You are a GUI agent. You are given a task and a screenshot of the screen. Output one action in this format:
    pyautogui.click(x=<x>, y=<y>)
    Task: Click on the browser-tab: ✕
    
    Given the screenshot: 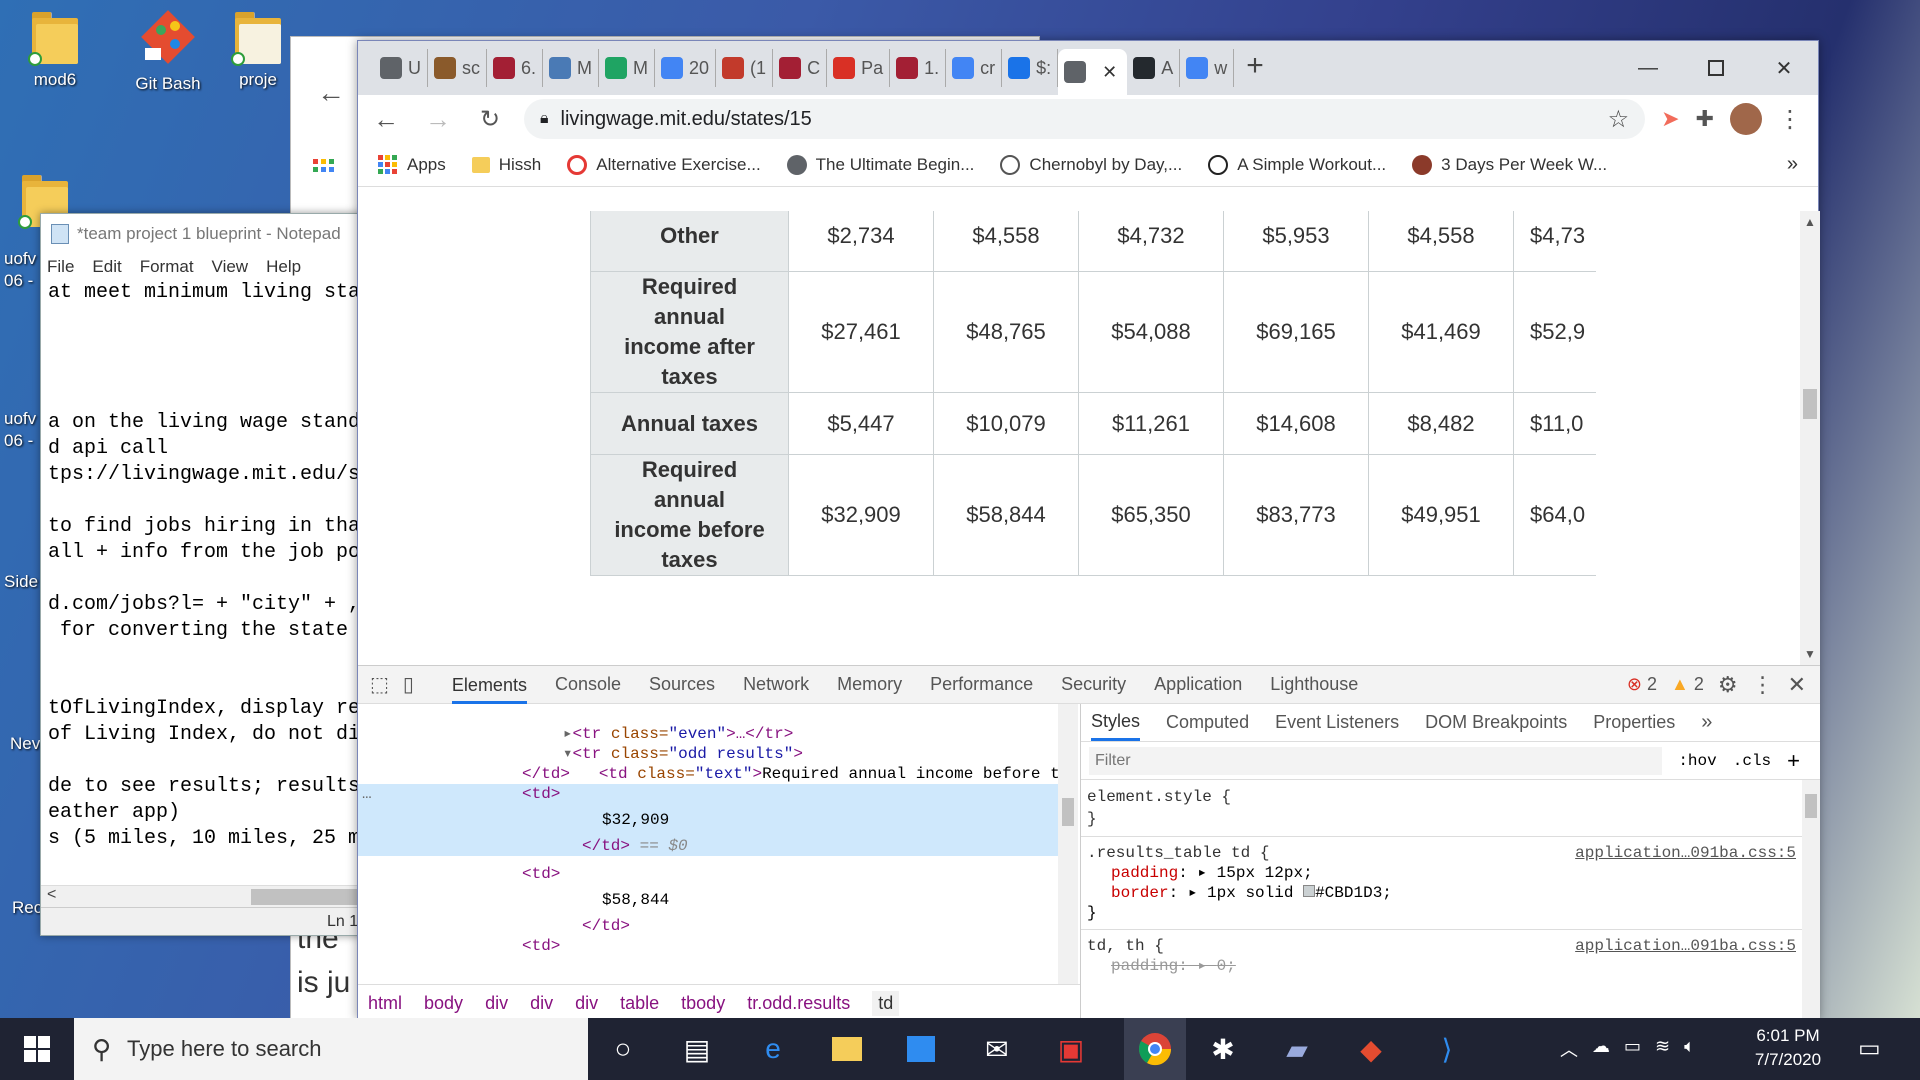 What is the action you would take?
    pyautogui.click(x=1093, y=72)
    